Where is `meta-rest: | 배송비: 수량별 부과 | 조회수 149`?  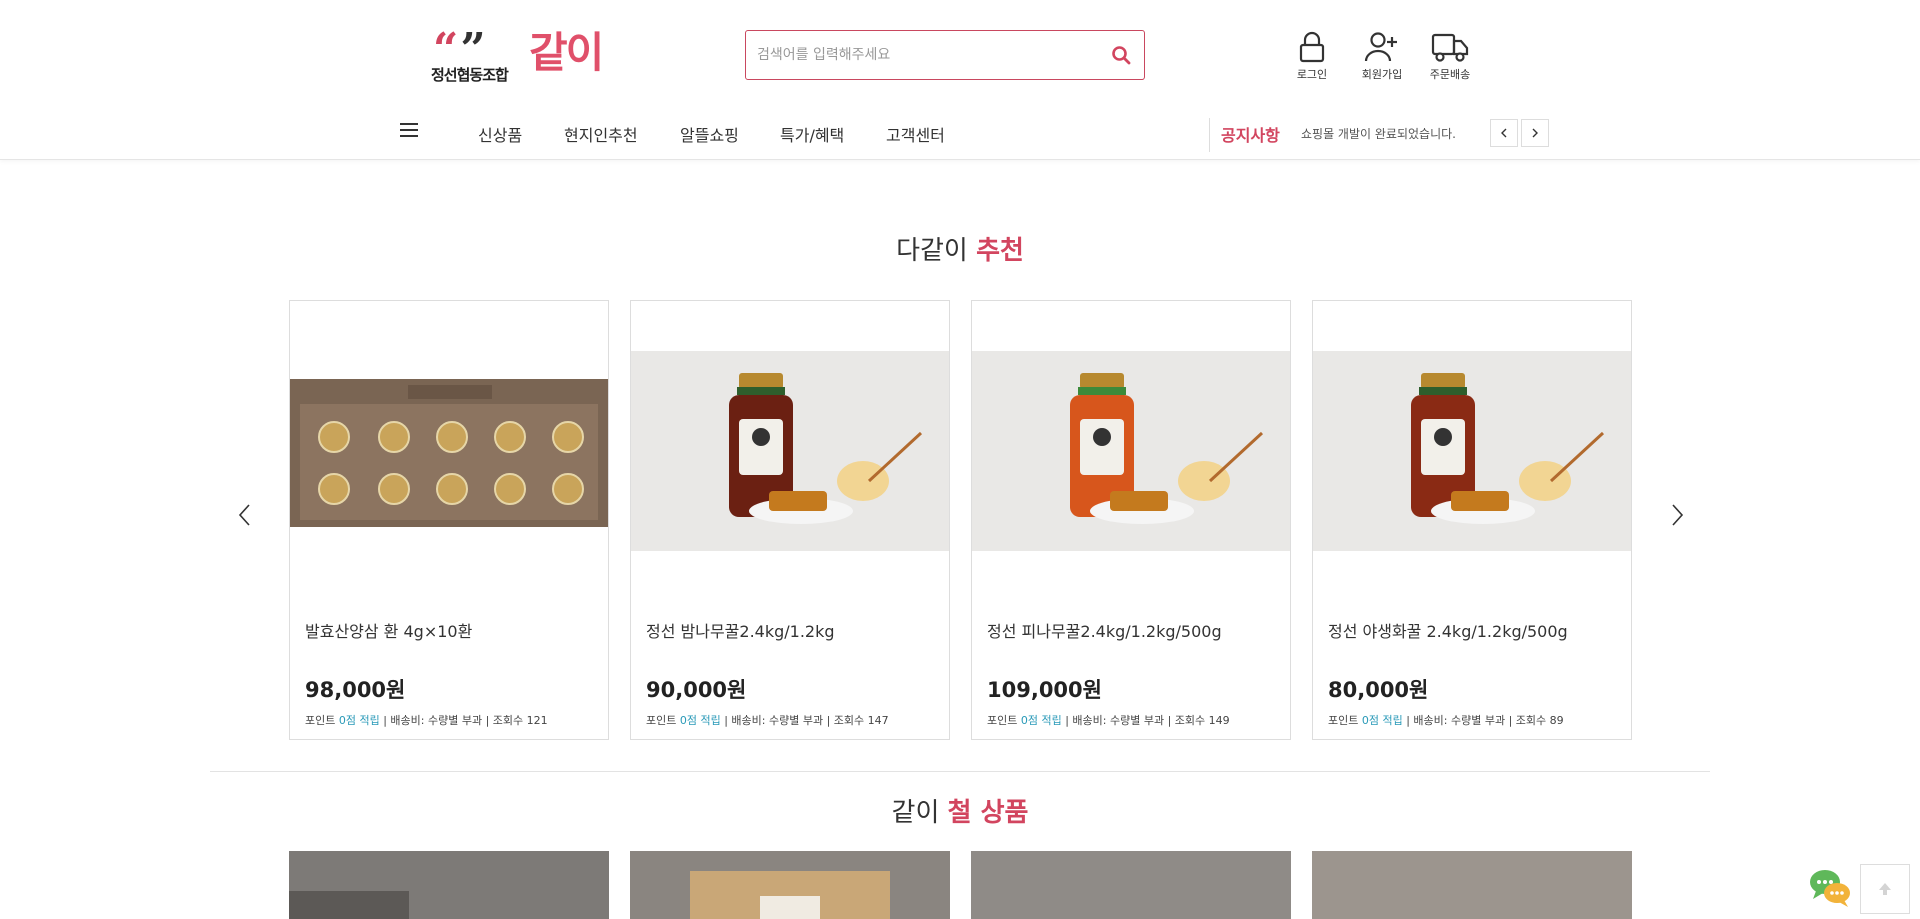 meta-rest: | 배송비: 수량별 부과 | 조회수 149 is located at coordinates (1145, 720).